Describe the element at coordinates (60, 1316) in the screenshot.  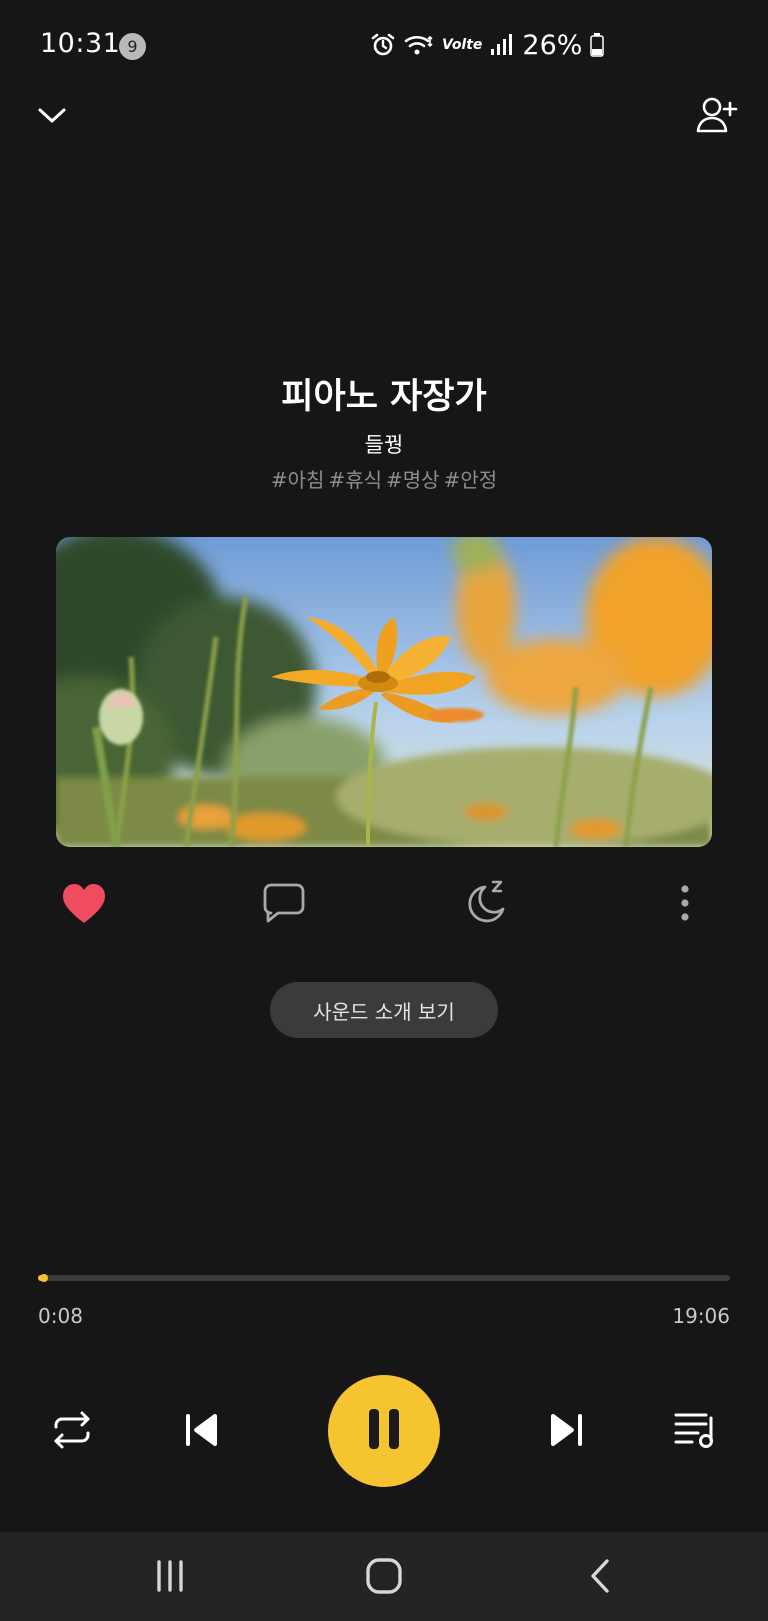
I see `current-time: 0:08` at that location.